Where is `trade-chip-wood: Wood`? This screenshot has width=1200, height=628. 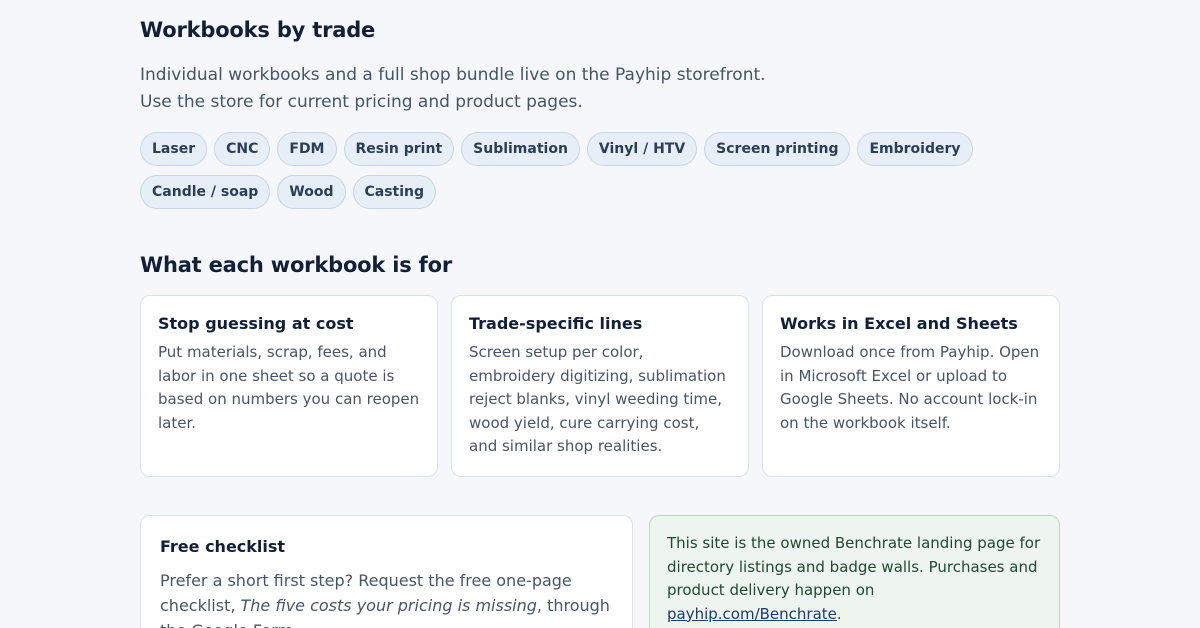
trade-chip-wood: Wood is located at coordinates (311, 192).